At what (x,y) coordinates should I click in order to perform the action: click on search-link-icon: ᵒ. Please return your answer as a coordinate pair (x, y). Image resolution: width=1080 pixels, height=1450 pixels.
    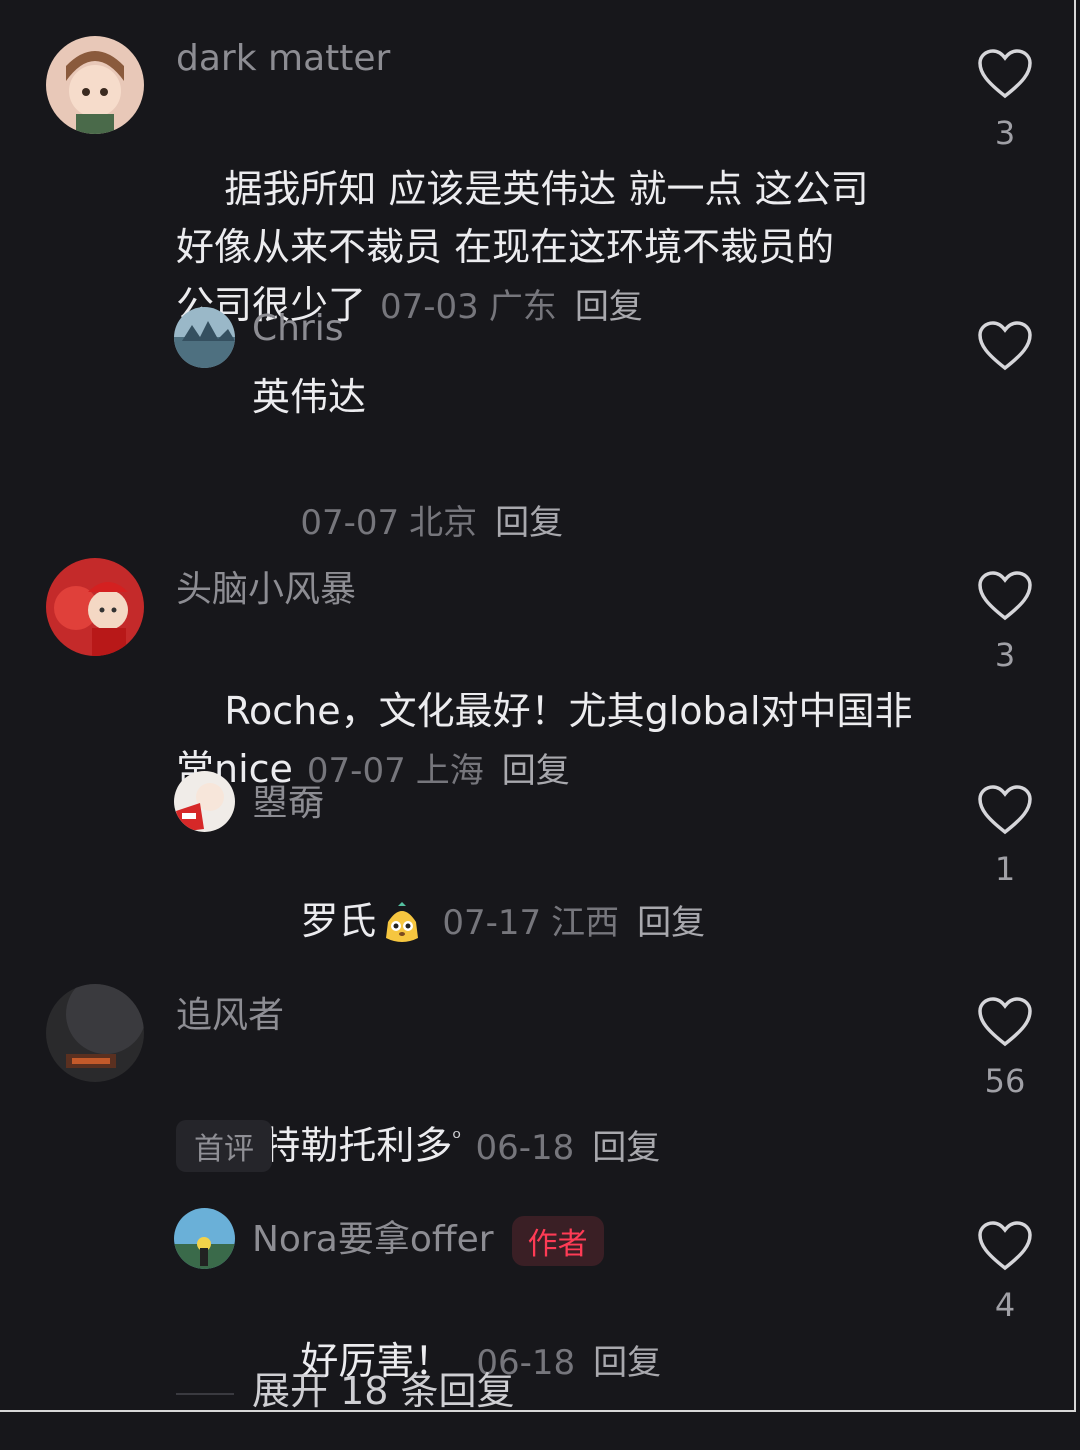
    Looking at the image, I should click on (456, 1138).